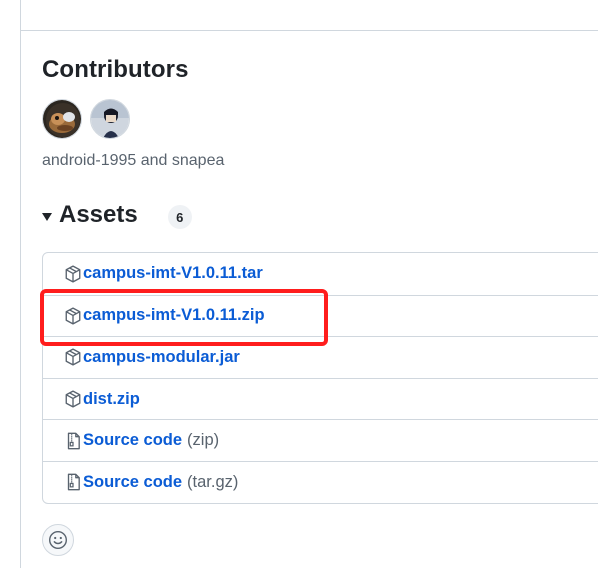 This screenshot has width=598, height=568. What do you see at coordinates (111, 399) in the screenshot?
I see `asset-link: dist.zip` at bounding box center [111, 399].